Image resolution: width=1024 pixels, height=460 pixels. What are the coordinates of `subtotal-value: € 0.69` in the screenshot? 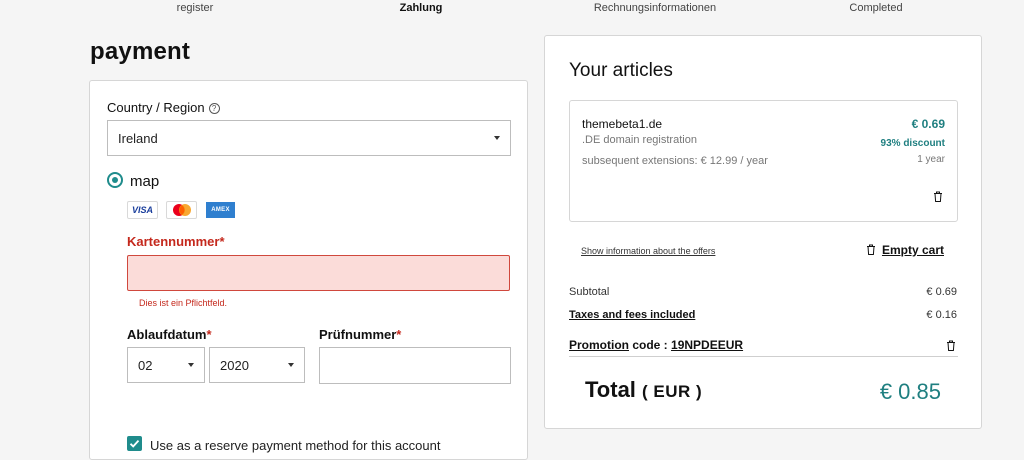 It's located at (941, 292).